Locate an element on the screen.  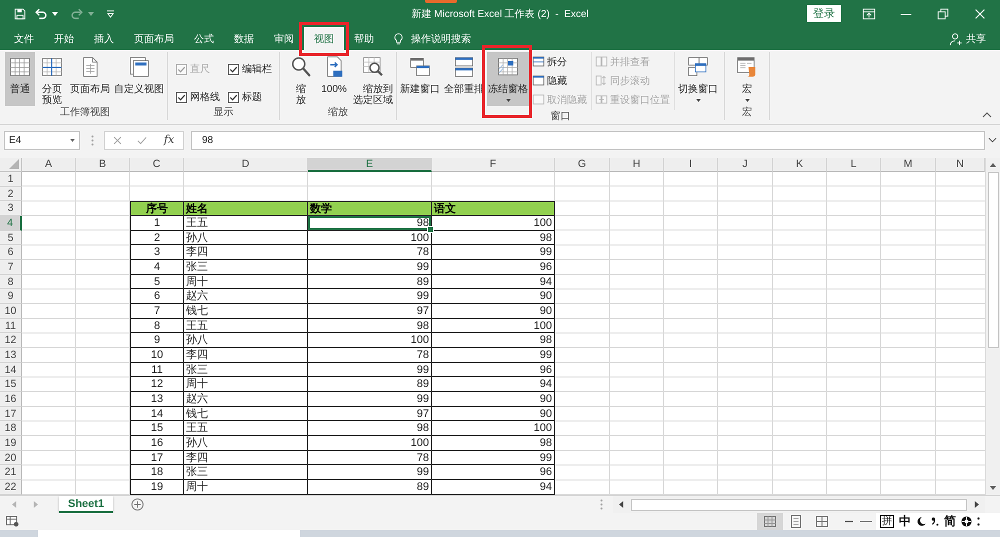
ime-script-label: 简 is located at coordinates (950, 521).